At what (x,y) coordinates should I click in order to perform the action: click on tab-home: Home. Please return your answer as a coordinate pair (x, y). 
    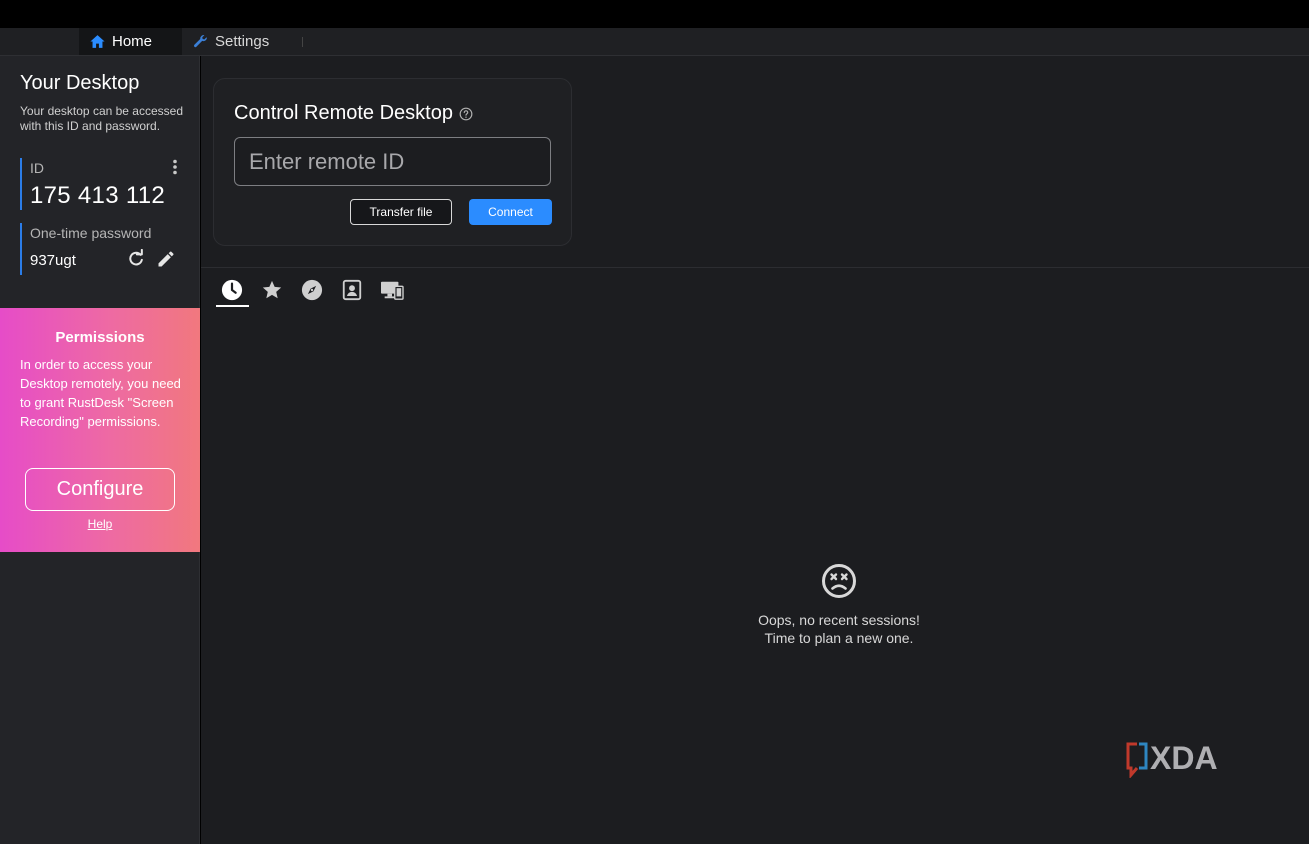
    Looking at the image, I should click on (130, 41).